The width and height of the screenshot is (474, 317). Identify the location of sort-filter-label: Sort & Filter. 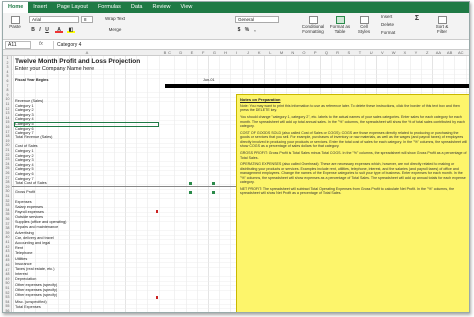
(442, 29).